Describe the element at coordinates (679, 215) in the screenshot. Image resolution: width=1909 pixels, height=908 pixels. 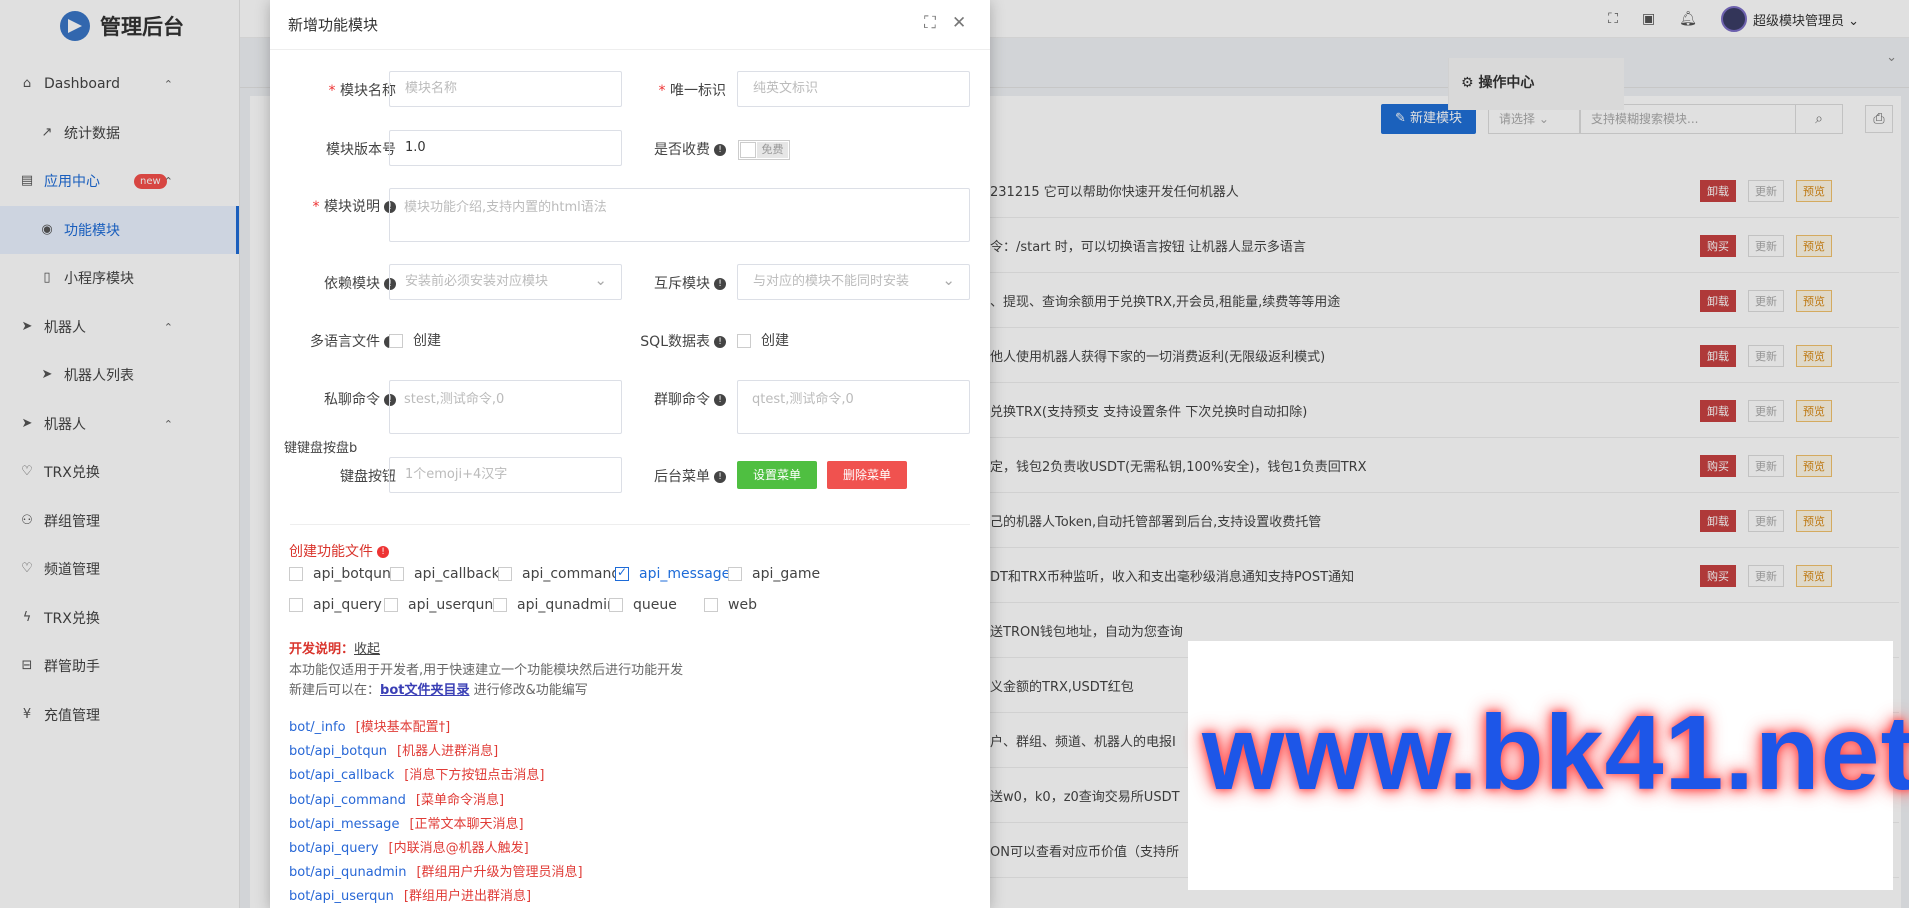
I see `description-textarea: 模块功能介绍,支持内置的html语法` at that location.